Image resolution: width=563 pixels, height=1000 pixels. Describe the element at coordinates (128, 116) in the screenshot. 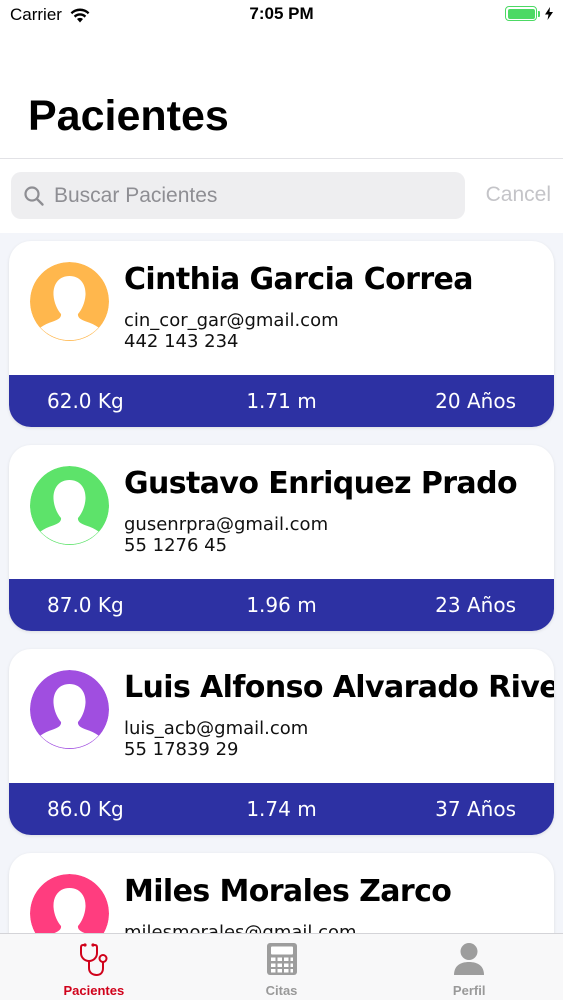

I see `page-title: Pacientes` at that location.